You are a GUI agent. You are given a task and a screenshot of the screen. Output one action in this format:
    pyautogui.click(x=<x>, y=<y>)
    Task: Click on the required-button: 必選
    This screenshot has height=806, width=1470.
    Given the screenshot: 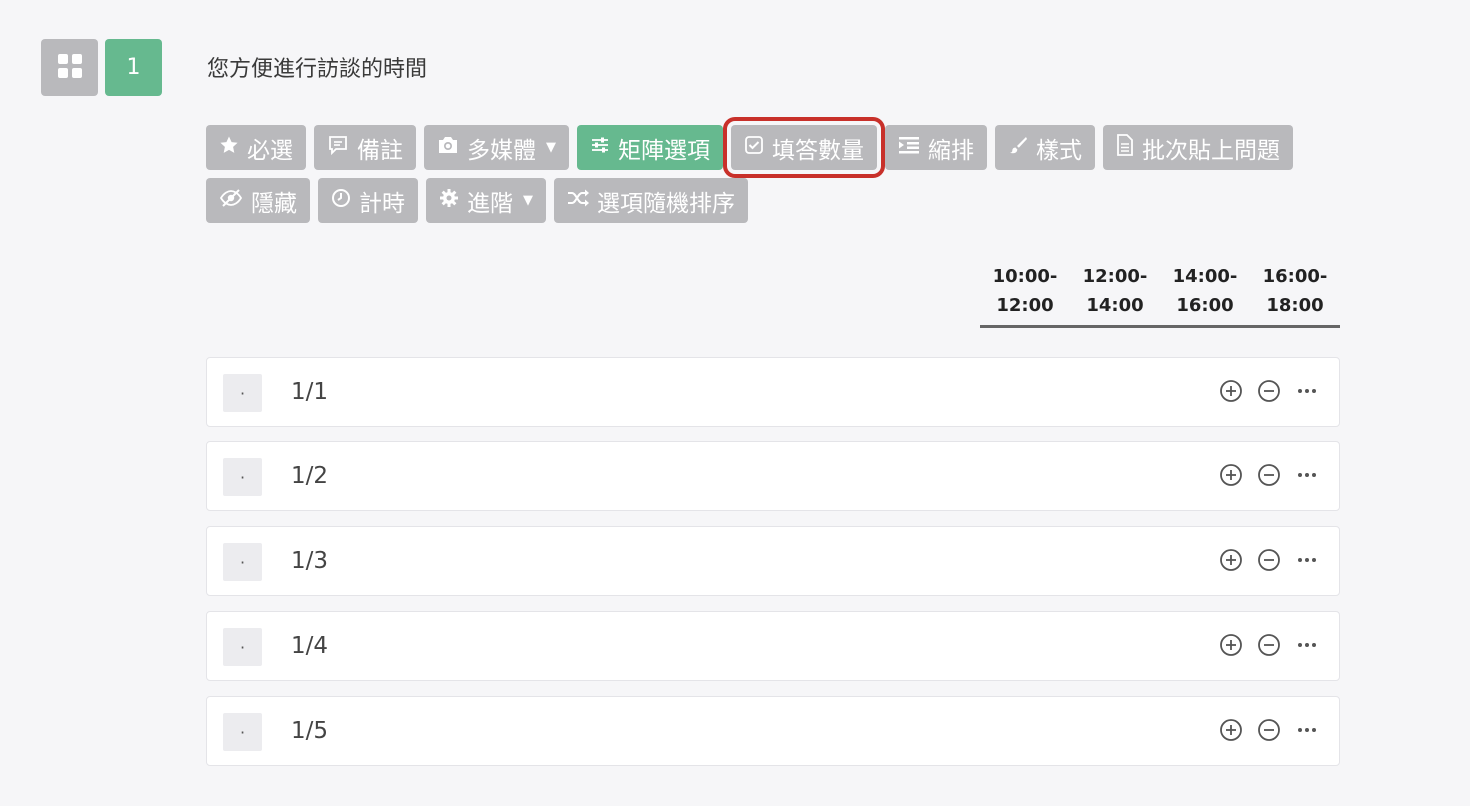 What is the action you would take?
    pyautogui.click(x=256, y=147)
    